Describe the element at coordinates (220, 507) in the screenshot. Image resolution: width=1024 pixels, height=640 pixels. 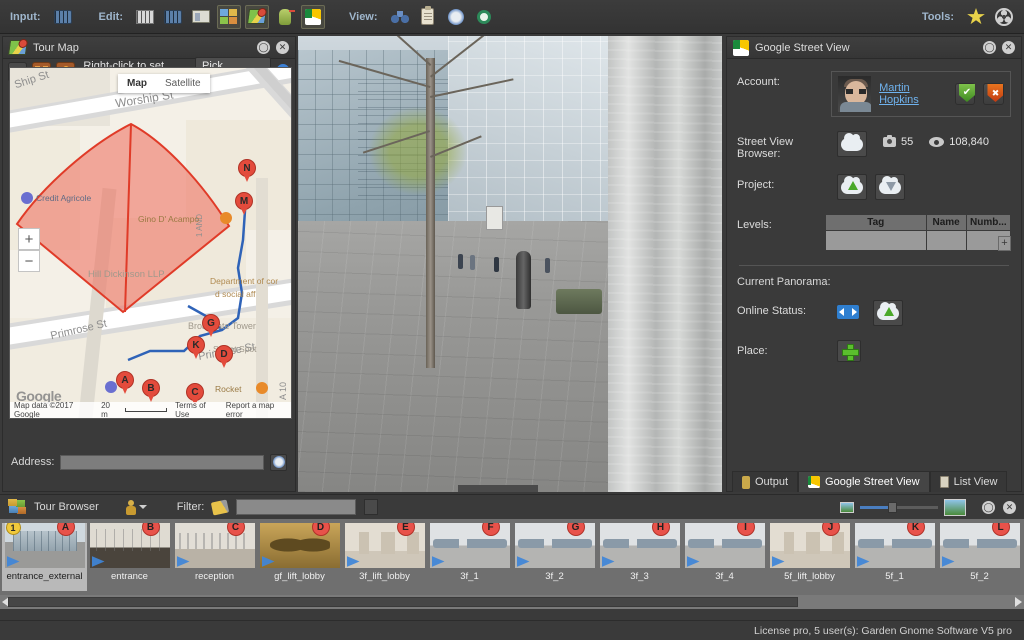
I see `pencil-icon` at that location.